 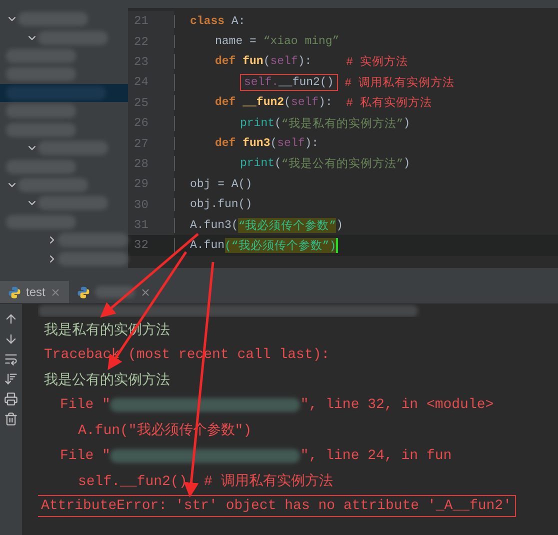 What do you see at coordinates (376, 456) in the screenshot?
I see `error-text: ", line 24, in fun` at bounding box center [376, 456].